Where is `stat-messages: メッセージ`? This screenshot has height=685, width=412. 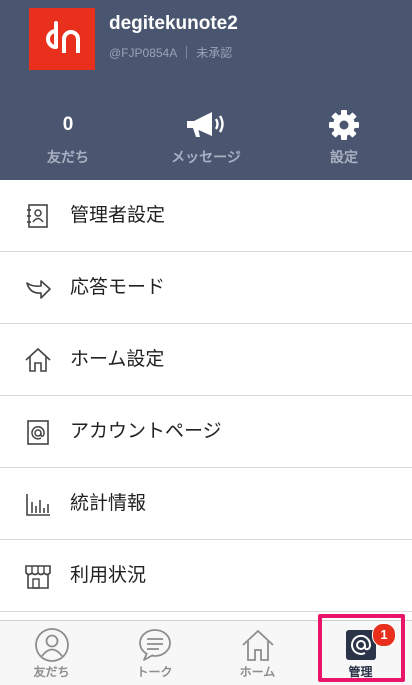 stat-messages: メッセージ is located at coordinates (206, 137).